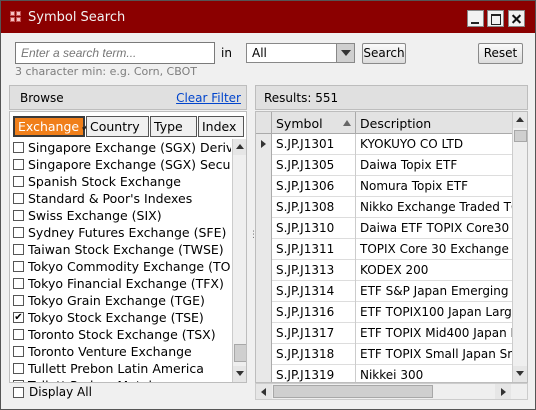  I want to click on scroll-right-icon, so click(503, 391).